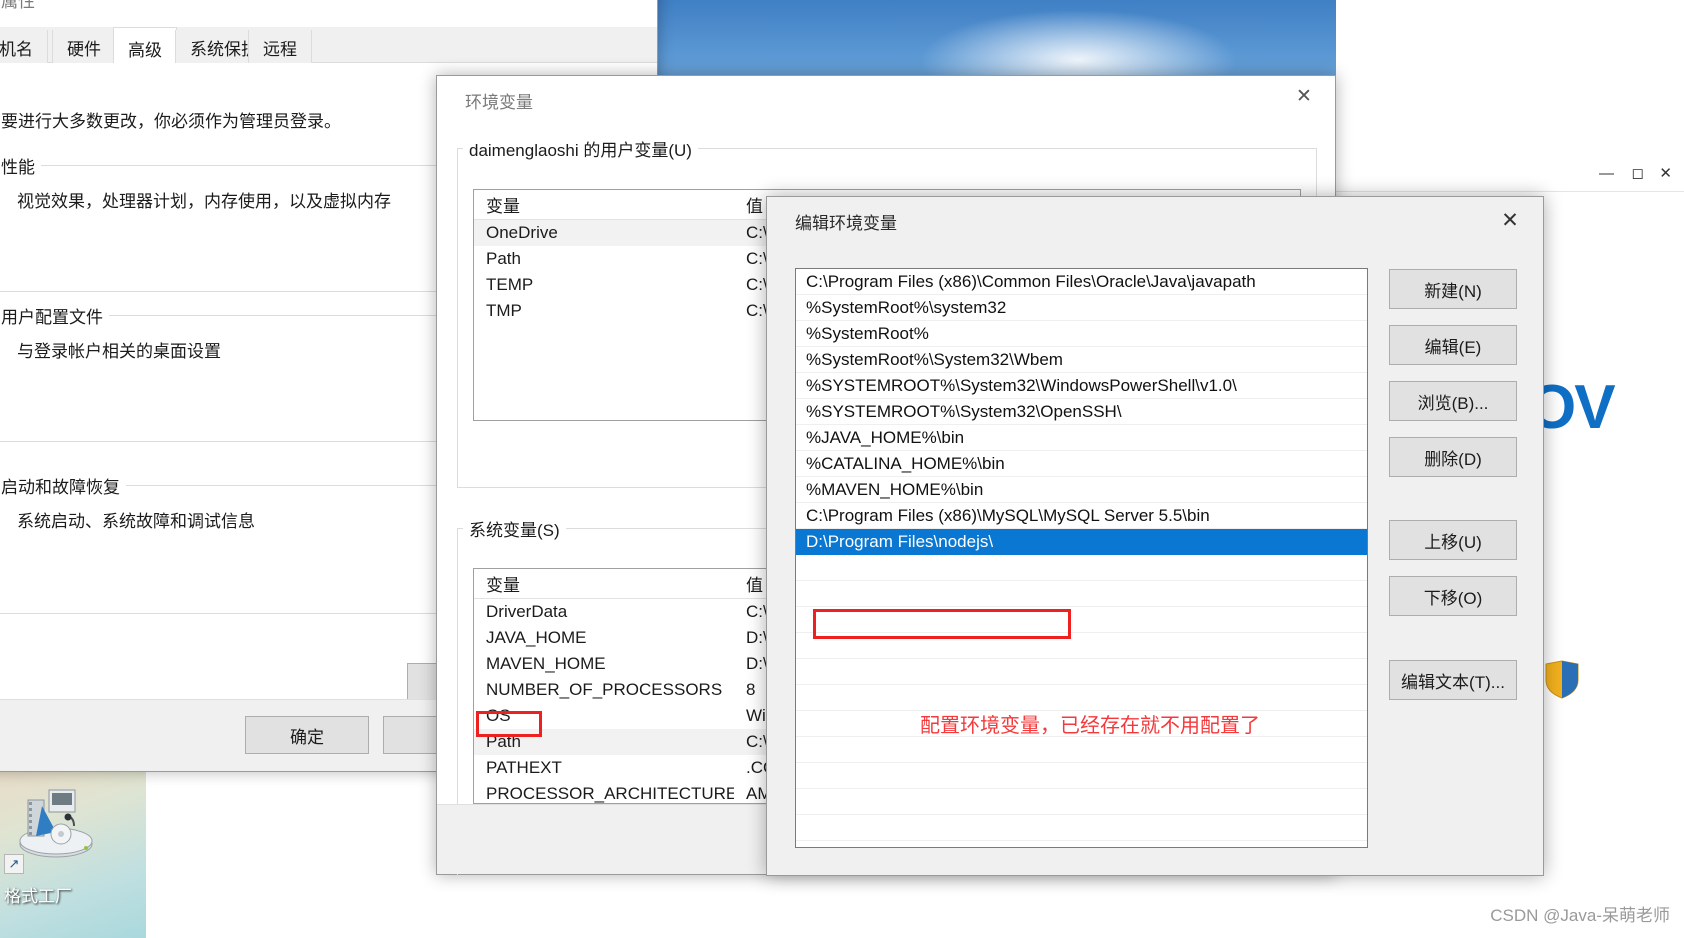 This screenshot has height=938, width=1684. Describe the element at coordinates (499, 102) in the screenshot. I see `environment-variables-title: 环境变量` at that location.